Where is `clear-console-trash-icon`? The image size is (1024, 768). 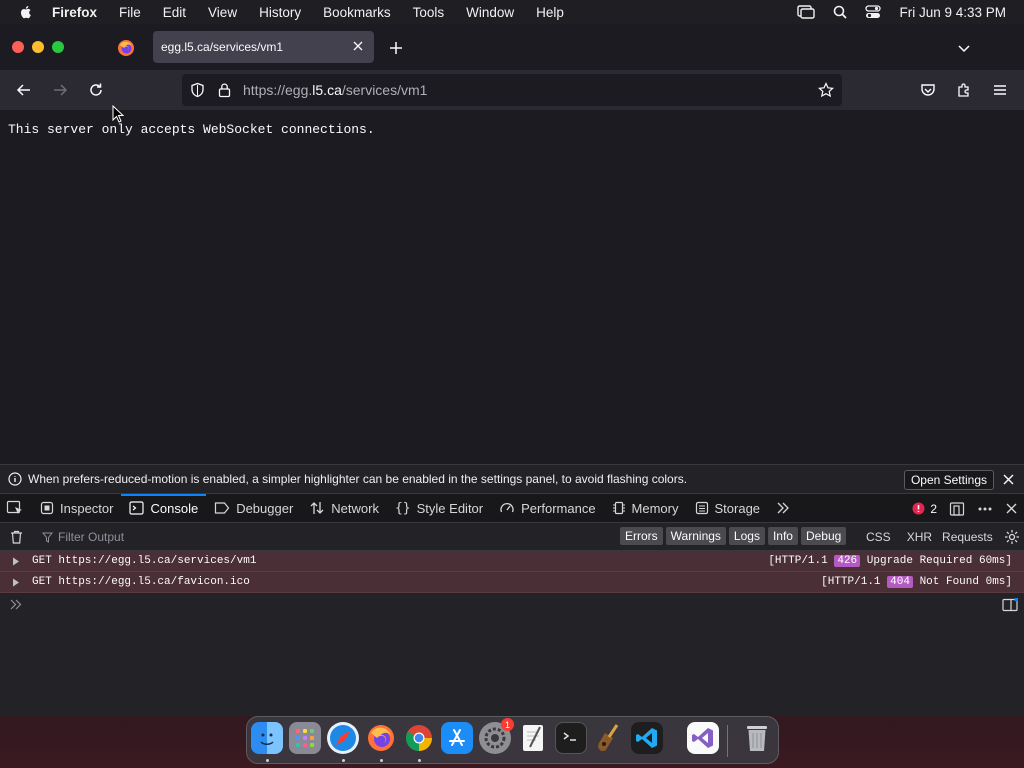
clear-console-trash-icon is located at coordinates (16, 537).